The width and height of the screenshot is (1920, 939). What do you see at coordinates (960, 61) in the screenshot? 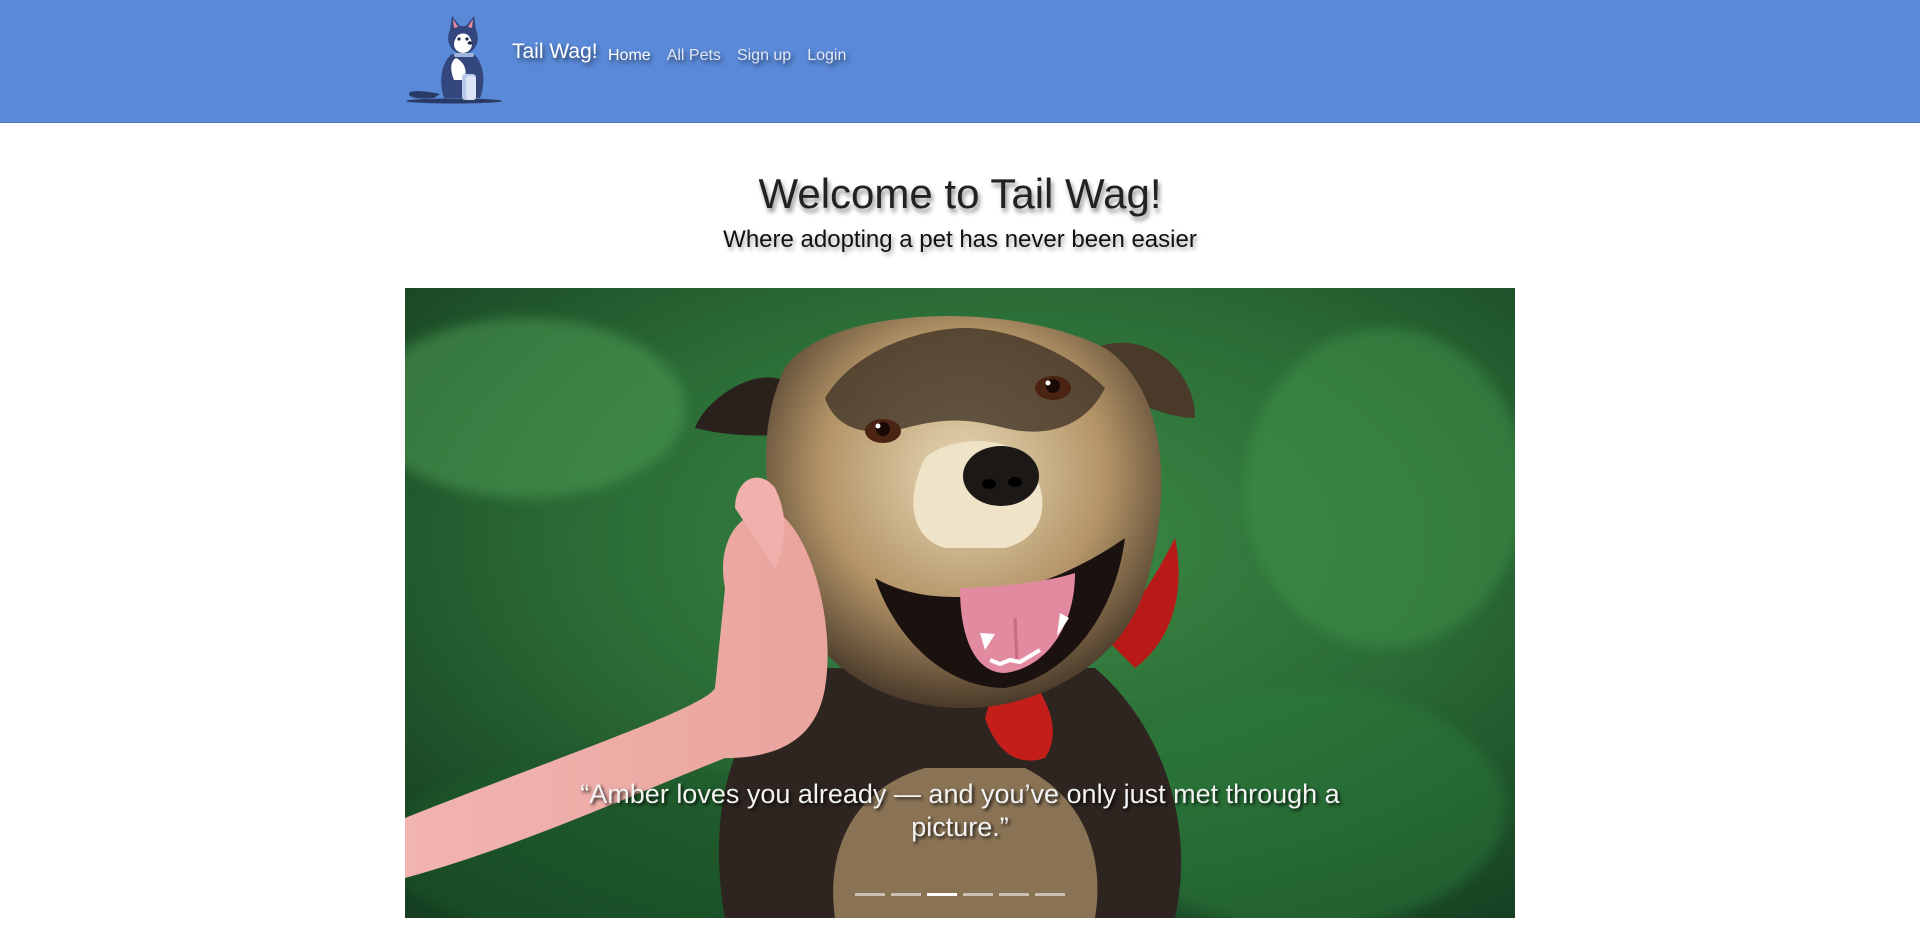
I see `navbar: Tail Wag! Home All Pets Sign up Login` at bounding box center [960, 61].